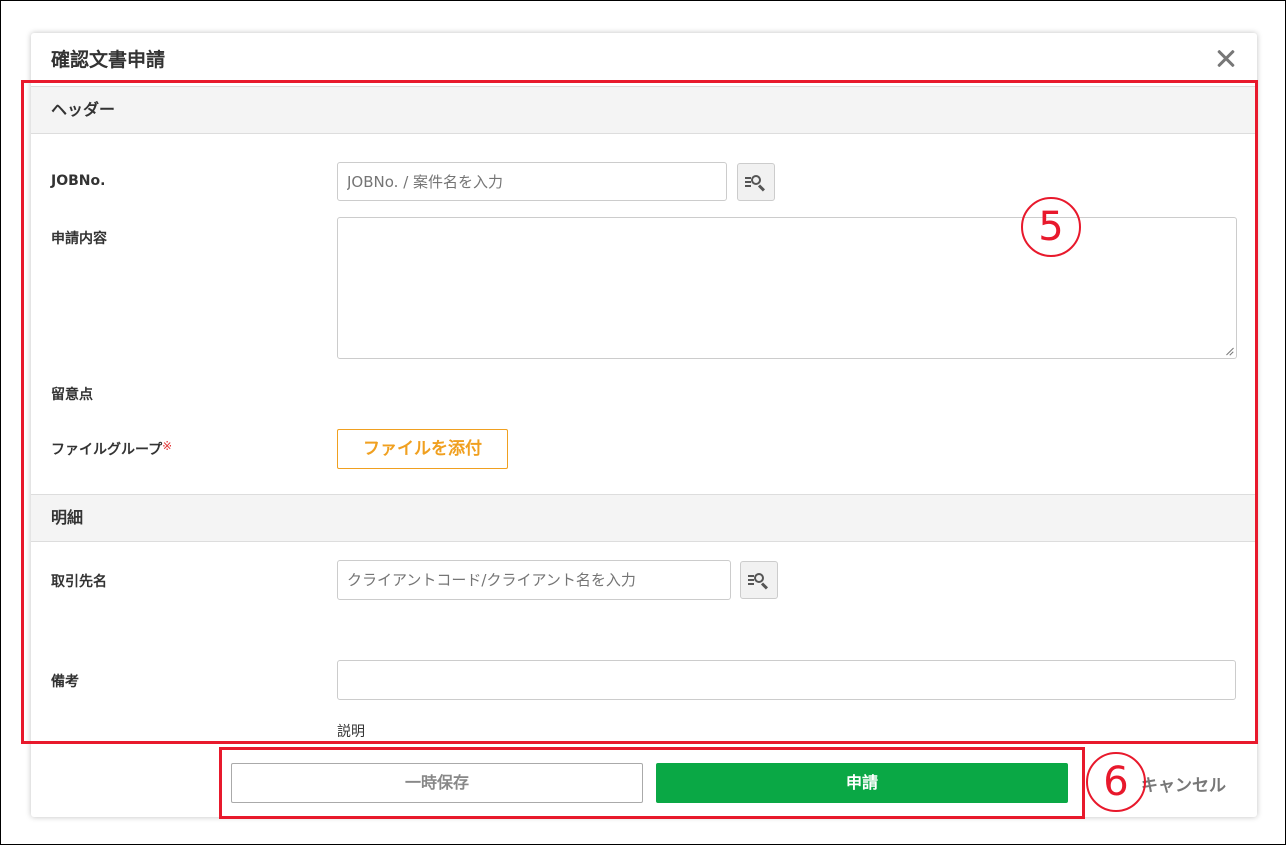 The image size is (1288, 847). What do you see at coordinates (1183, 783) in the screenshot?
I see `cancel-button: キャンセル` at bounding box center [1183, 783].